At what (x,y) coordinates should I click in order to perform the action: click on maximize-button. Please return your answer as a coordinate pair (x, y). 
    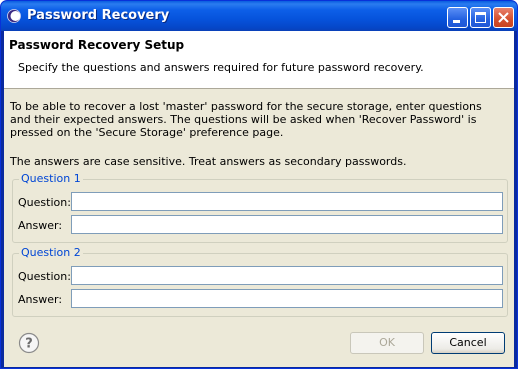
    Looking at the image, I should click on (480, 17).